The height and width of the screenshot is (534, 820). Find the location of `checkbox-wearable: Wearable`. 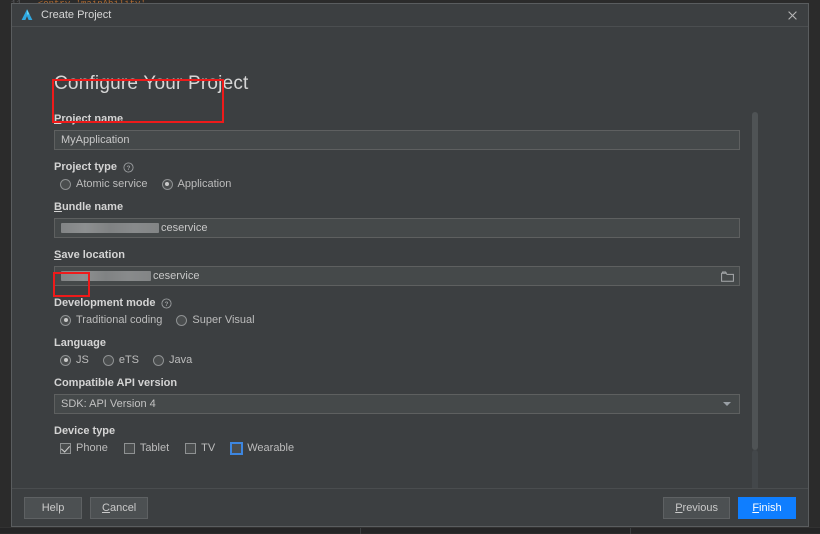

checkbox-wearable: Wearable is located at coordinates (262, 448).